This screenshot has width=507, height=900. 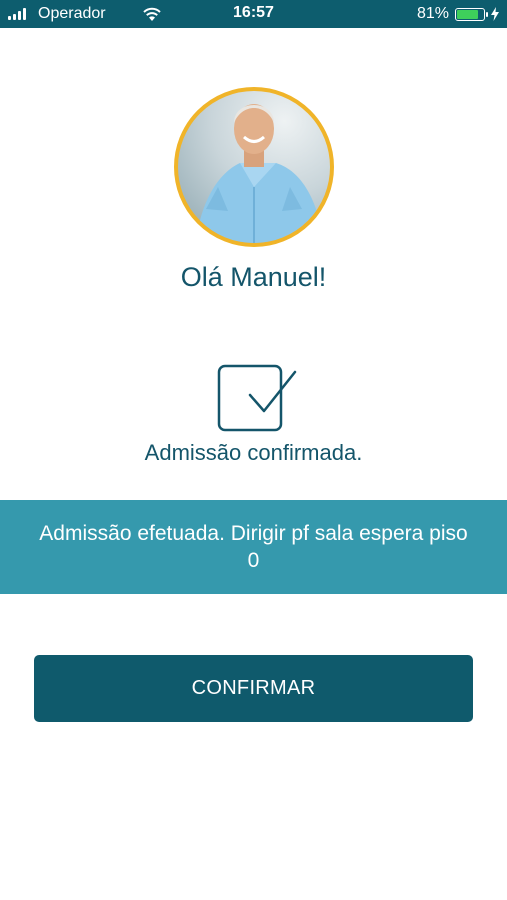 I want to click on battery-percent: 81%, so click(x=432, y=13).